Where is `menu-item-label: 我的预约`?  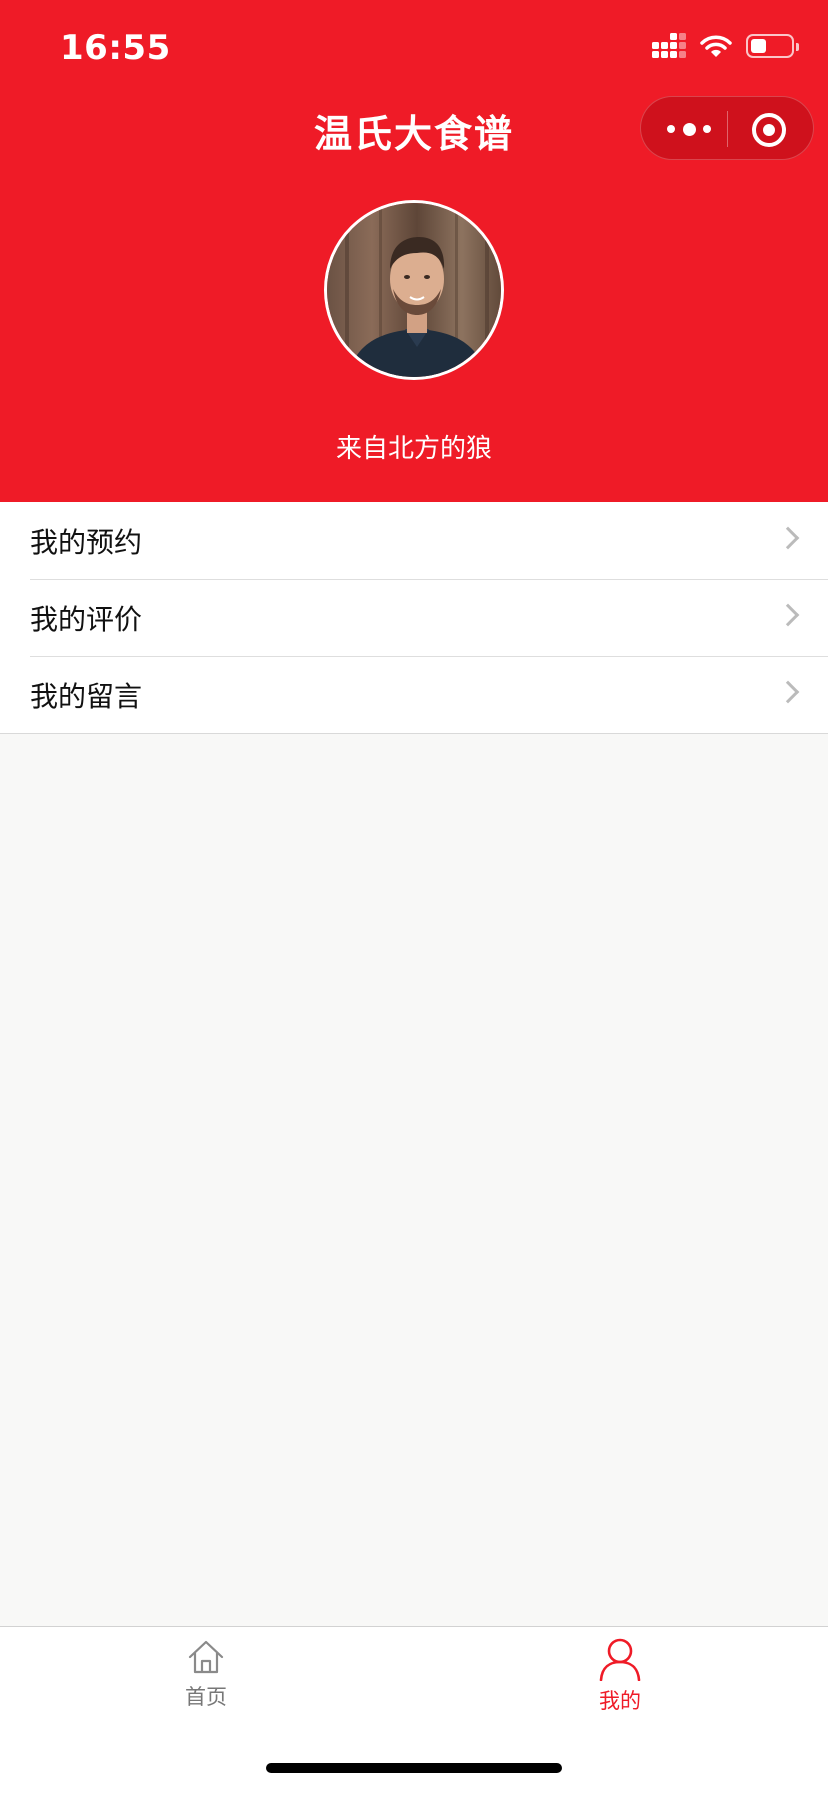
menu-item-label: 我的预约 is located at coordinates (86, 542).